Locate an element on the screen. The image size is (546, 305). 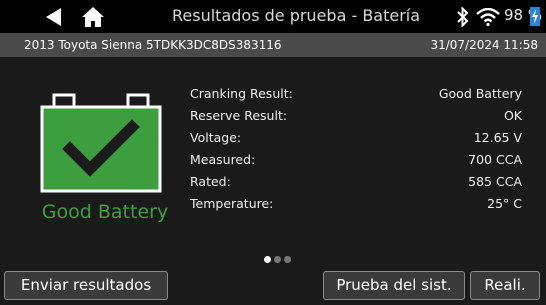
charging-icon is located at coordinates (535, 16).